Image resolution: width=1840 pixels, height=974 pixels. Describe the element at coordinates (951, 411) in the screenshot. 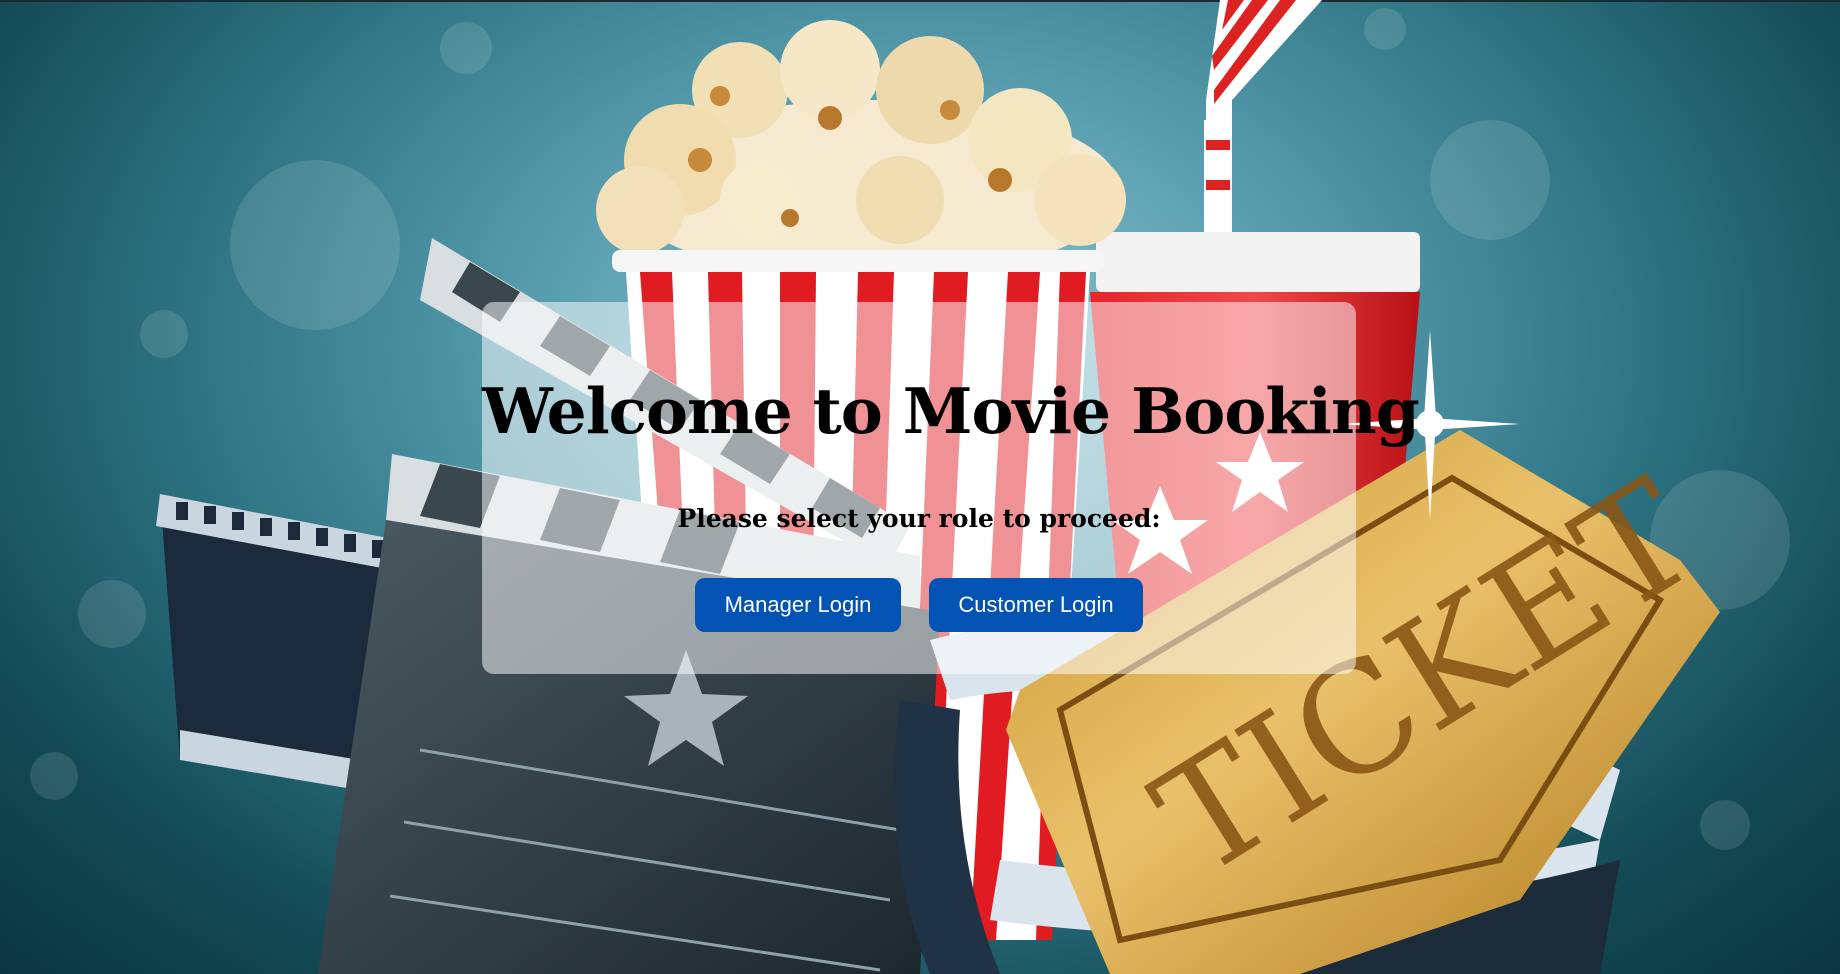

I see `page-title: Welcome to Movie Booking` at that location.